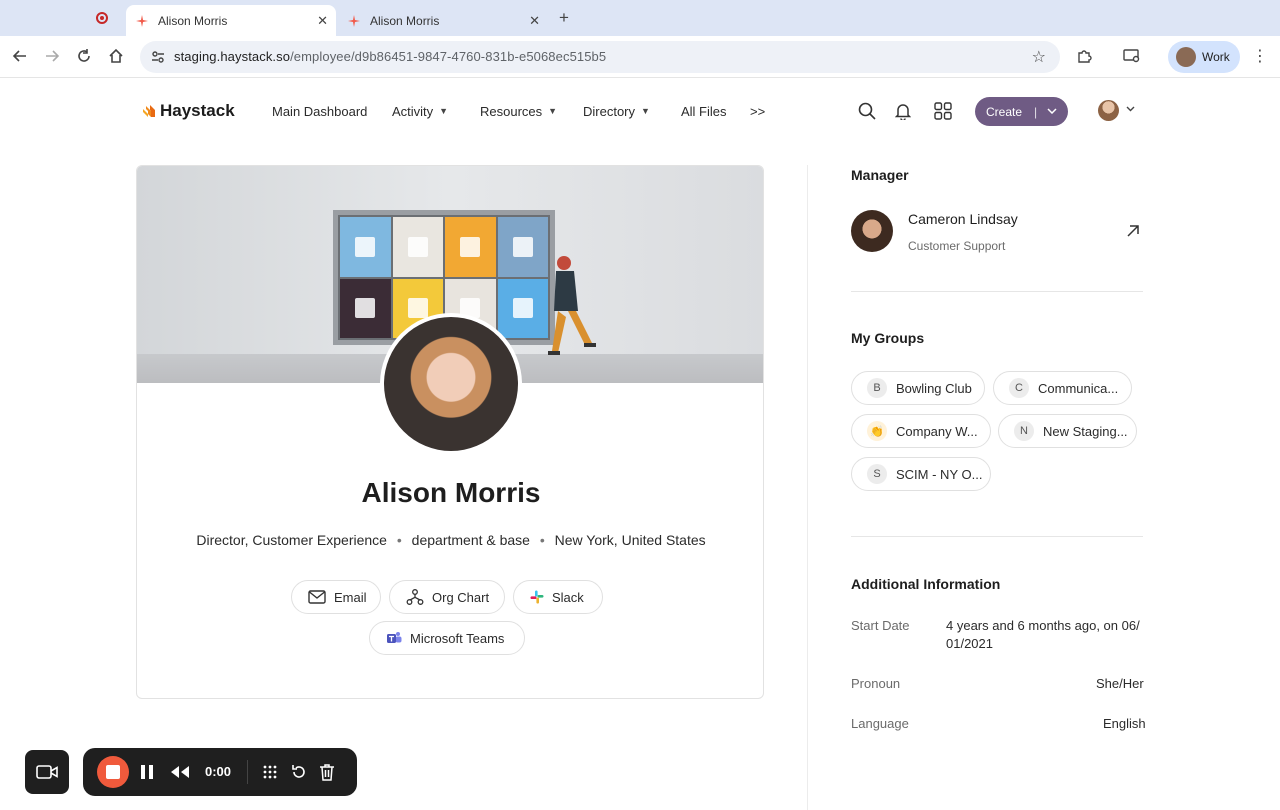 This screenshot has width=1280, height=810. What do you see at coordinates (511, 111) in the screenshot?
I see `nav-label: Resources` at bounding box center [511, 111].